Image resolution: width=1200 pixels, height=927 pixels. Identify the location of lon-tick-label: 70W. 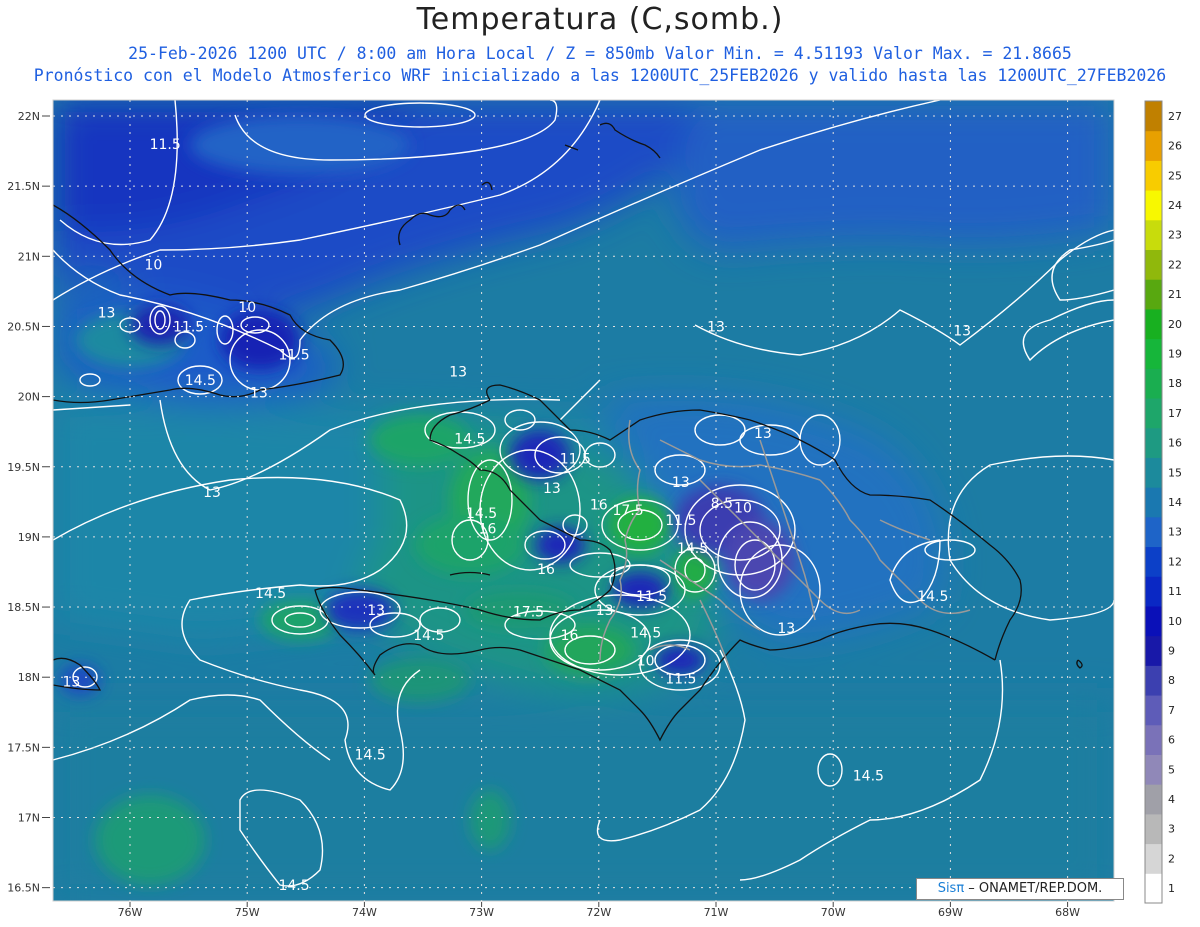
(833, 912).